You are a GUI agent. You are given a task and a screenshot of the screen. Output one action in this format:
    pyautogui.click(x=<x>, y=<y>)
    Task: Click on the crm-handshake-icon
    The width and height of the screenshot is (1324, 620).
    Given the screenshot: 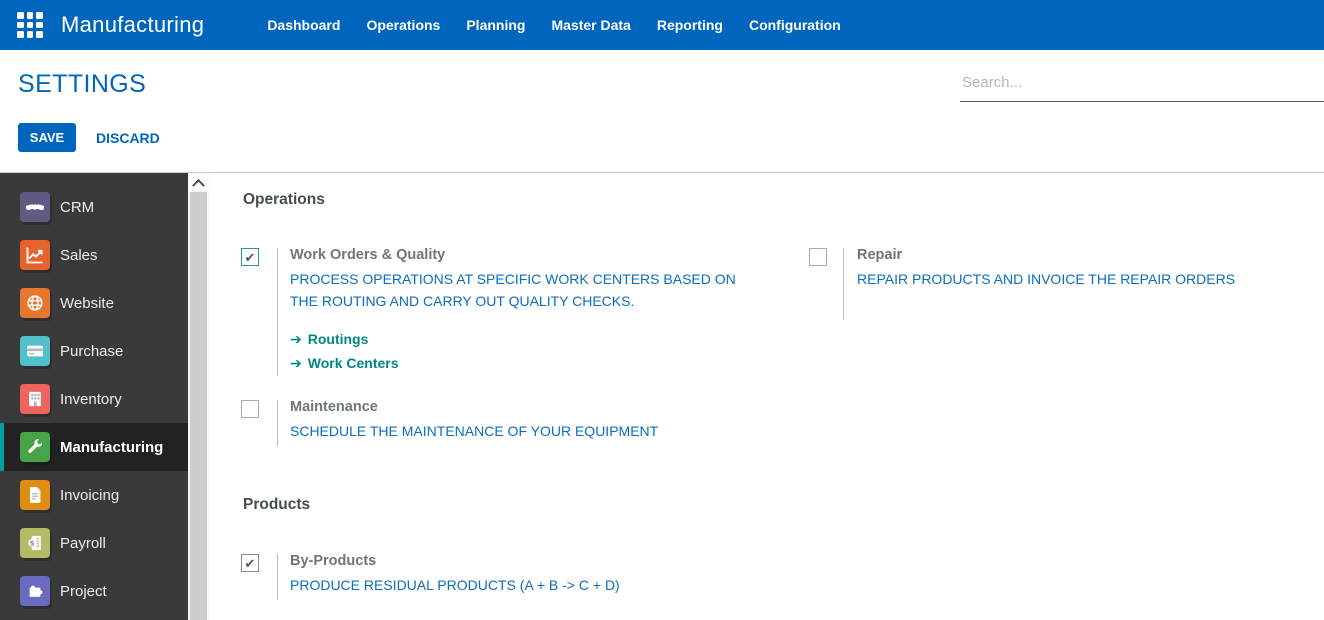 What is the action you would take?
    pyautogui.click(x=35, y=207)
    